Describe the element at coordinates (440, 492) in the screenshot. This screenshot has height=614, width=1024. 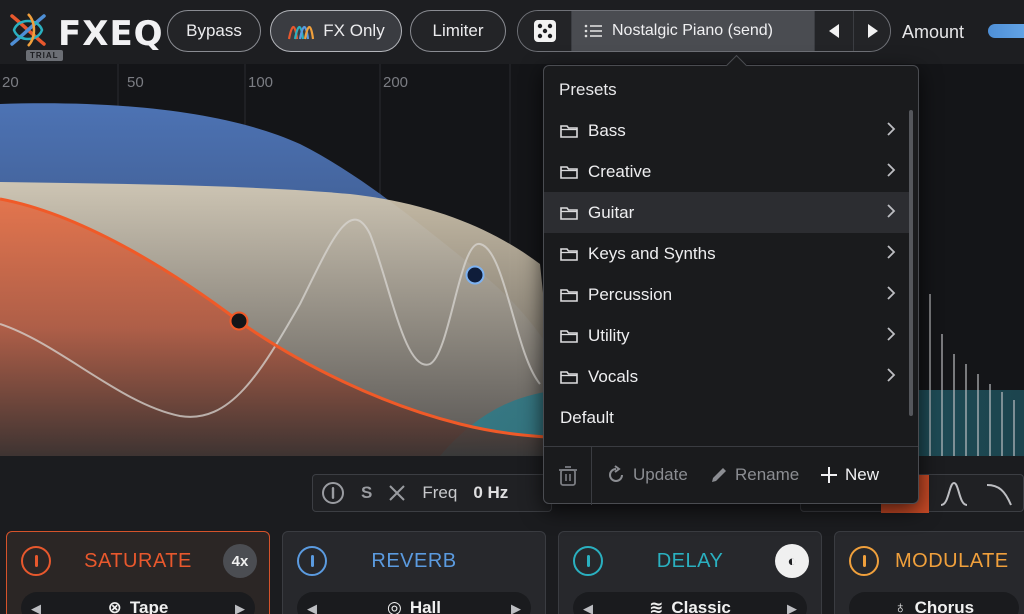
I see `freq-label: Freq` at that location.